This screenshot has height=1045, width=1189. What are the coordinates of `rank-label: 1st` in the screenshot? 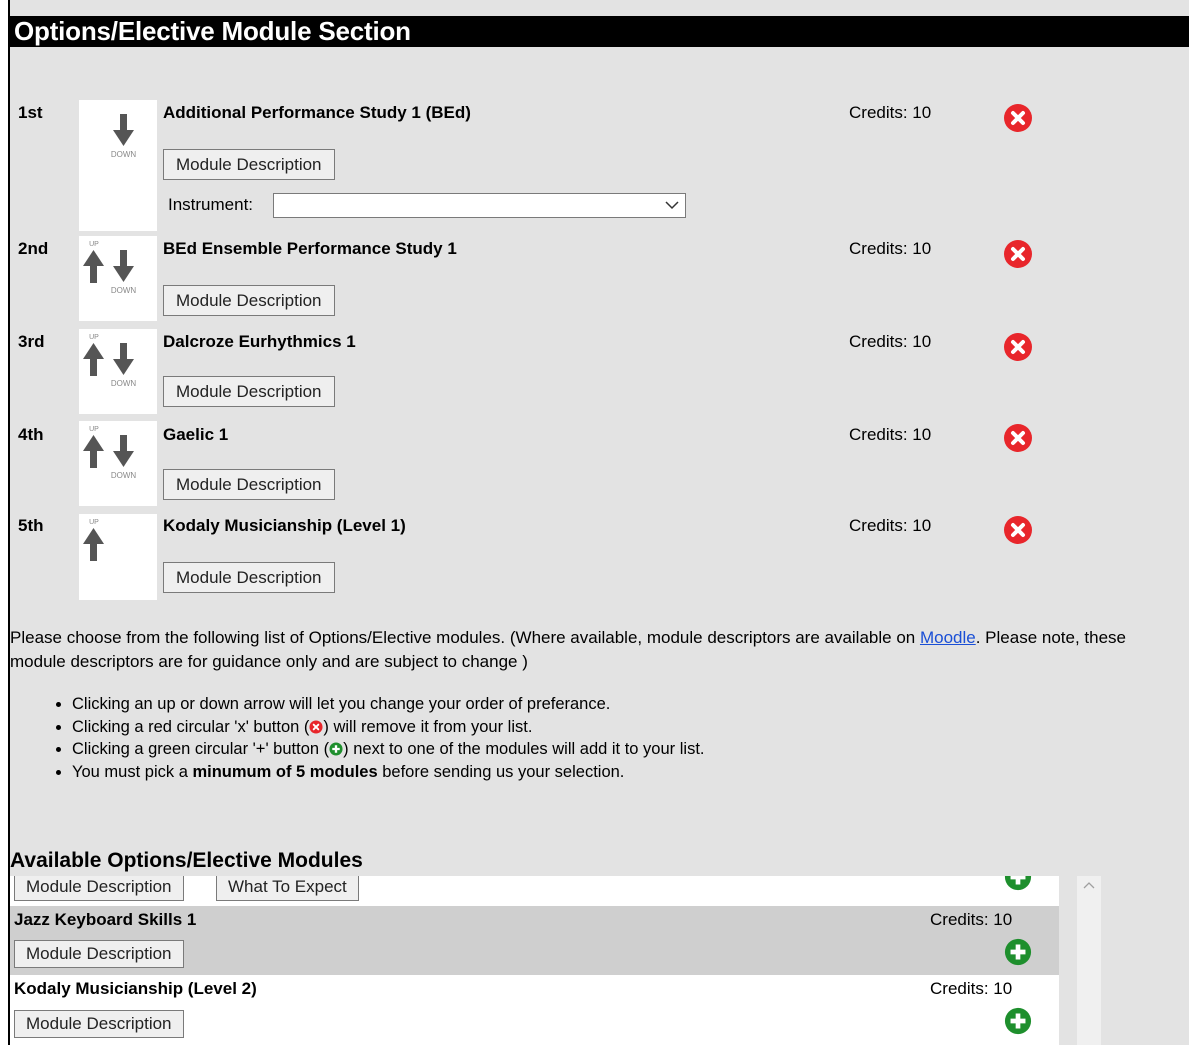 It's located at (30, 112).